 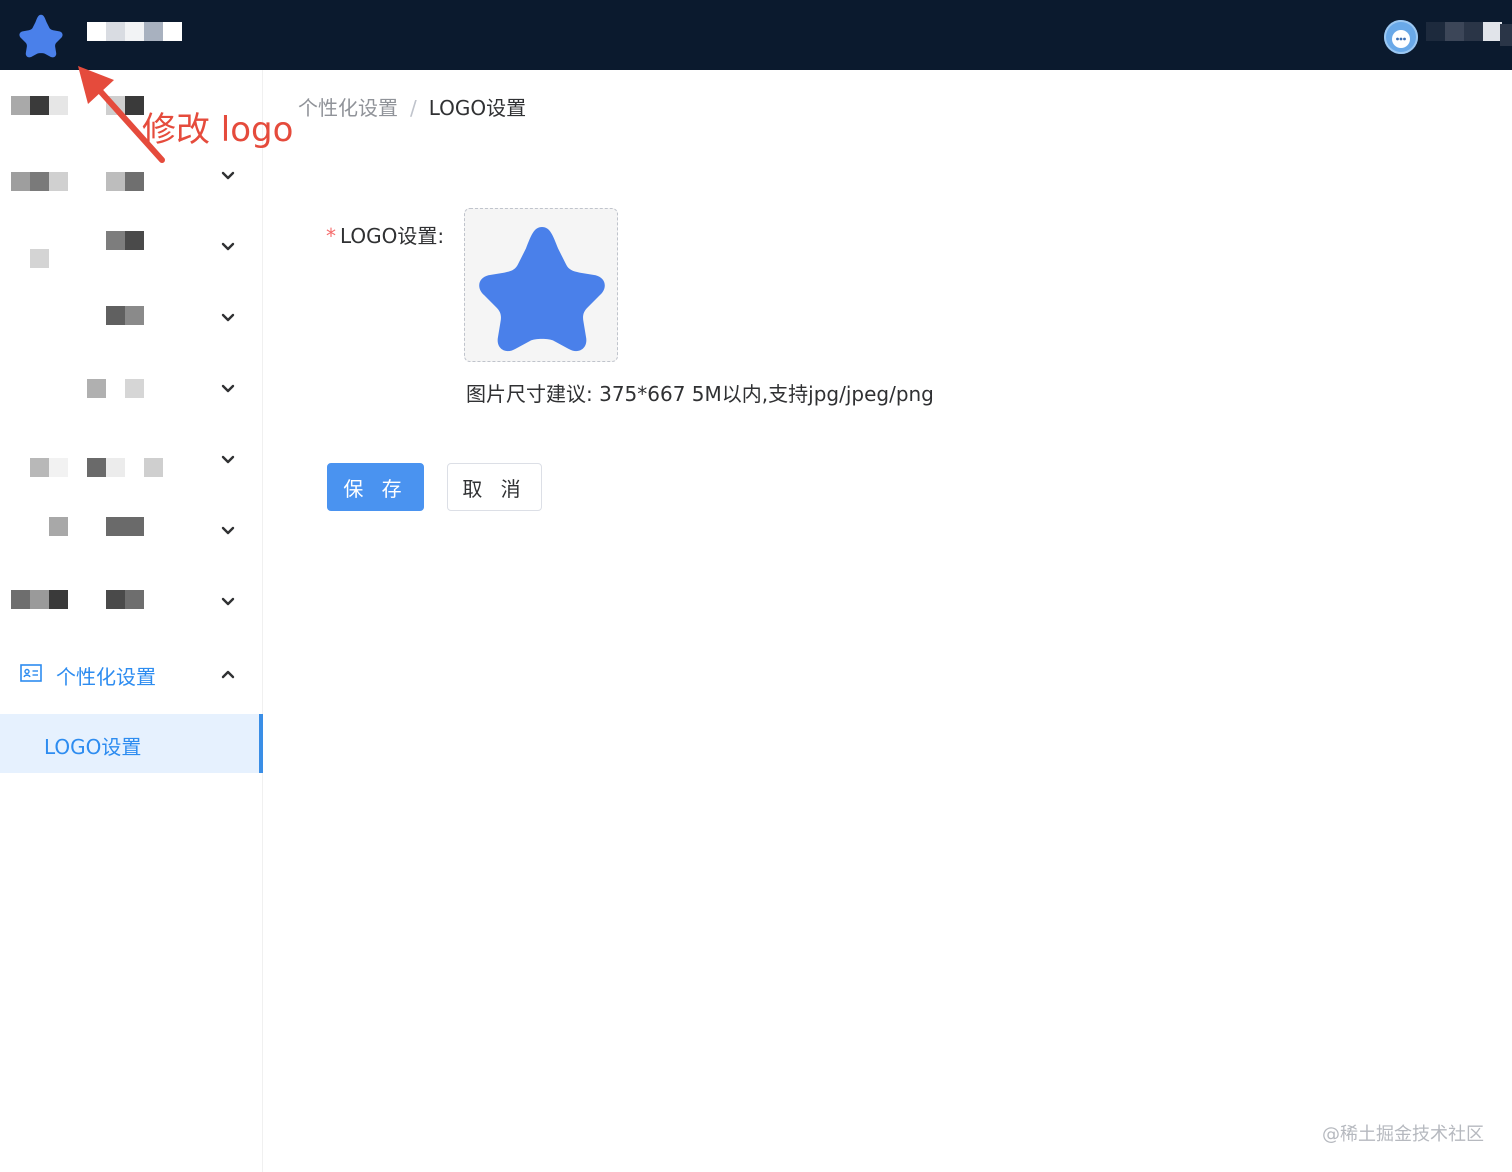 What do you see at coordinates (1464, 31) in the screenshot?
I see `user-name-redacted` at bounding box center [1464, 31].